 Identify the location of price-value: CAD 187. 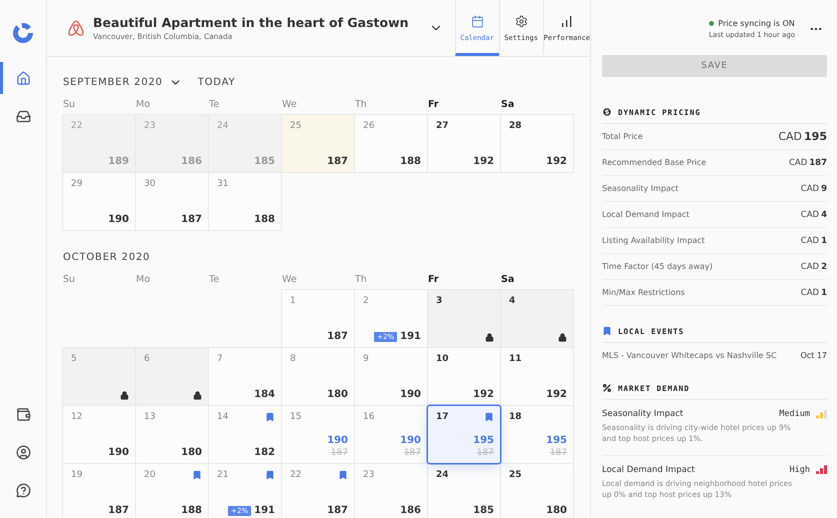
(807, 163).